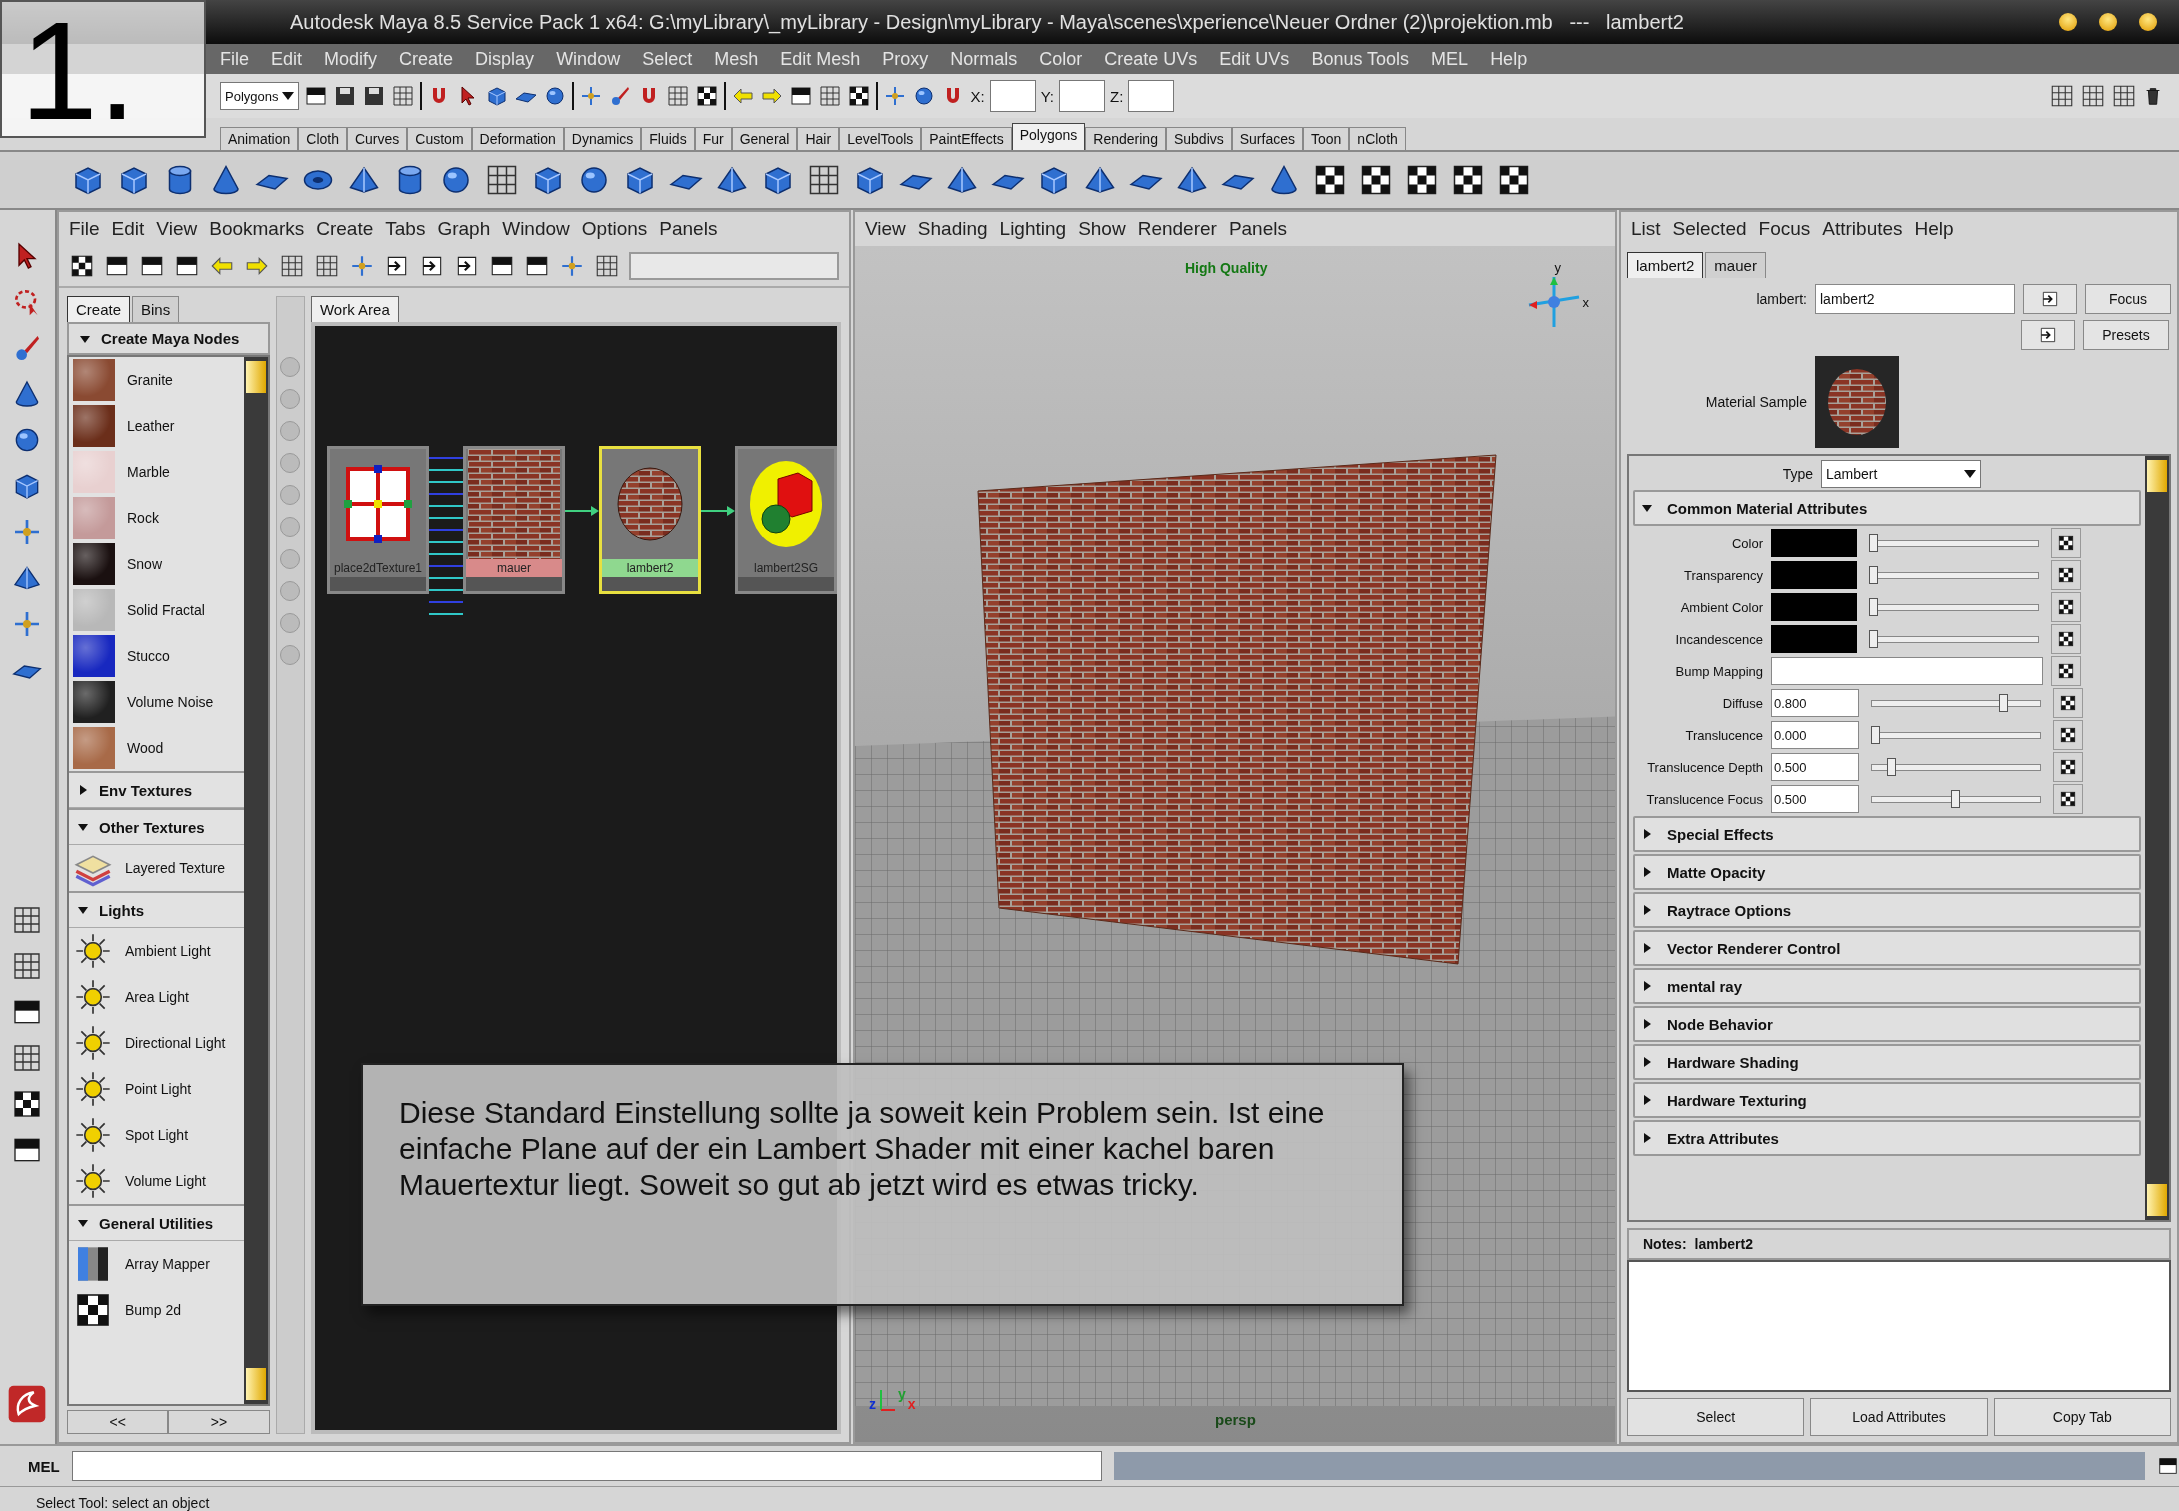  Describe the element at coordinates (219, 1422) in the screenshot. I see `nav-button: >>` at that location.